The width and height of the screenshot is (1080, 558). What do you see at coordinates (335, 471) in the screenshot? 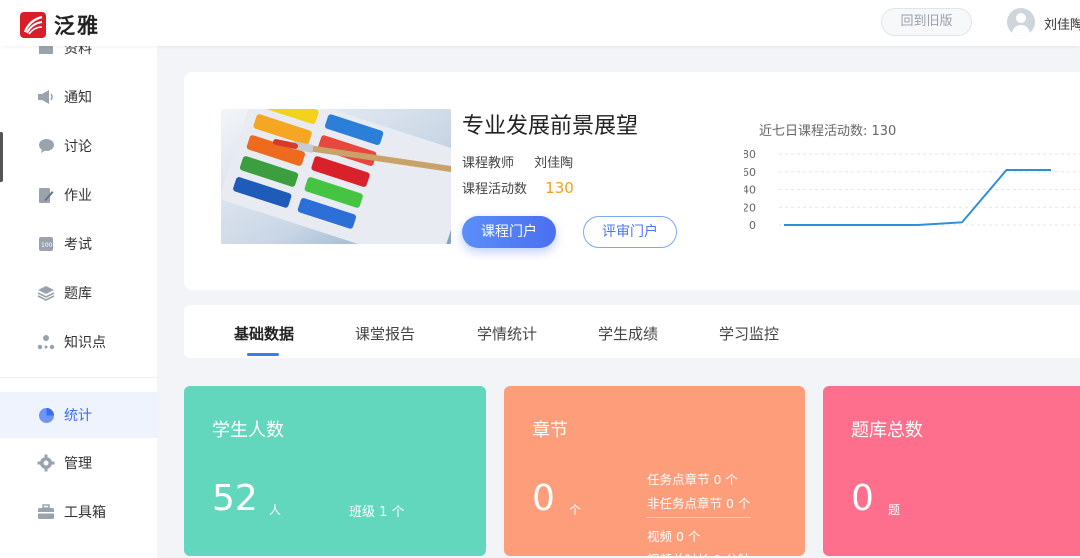
I see `students-stat-card: 学生人数 52 人 班级 1 个` at bounding box center [335, 471].